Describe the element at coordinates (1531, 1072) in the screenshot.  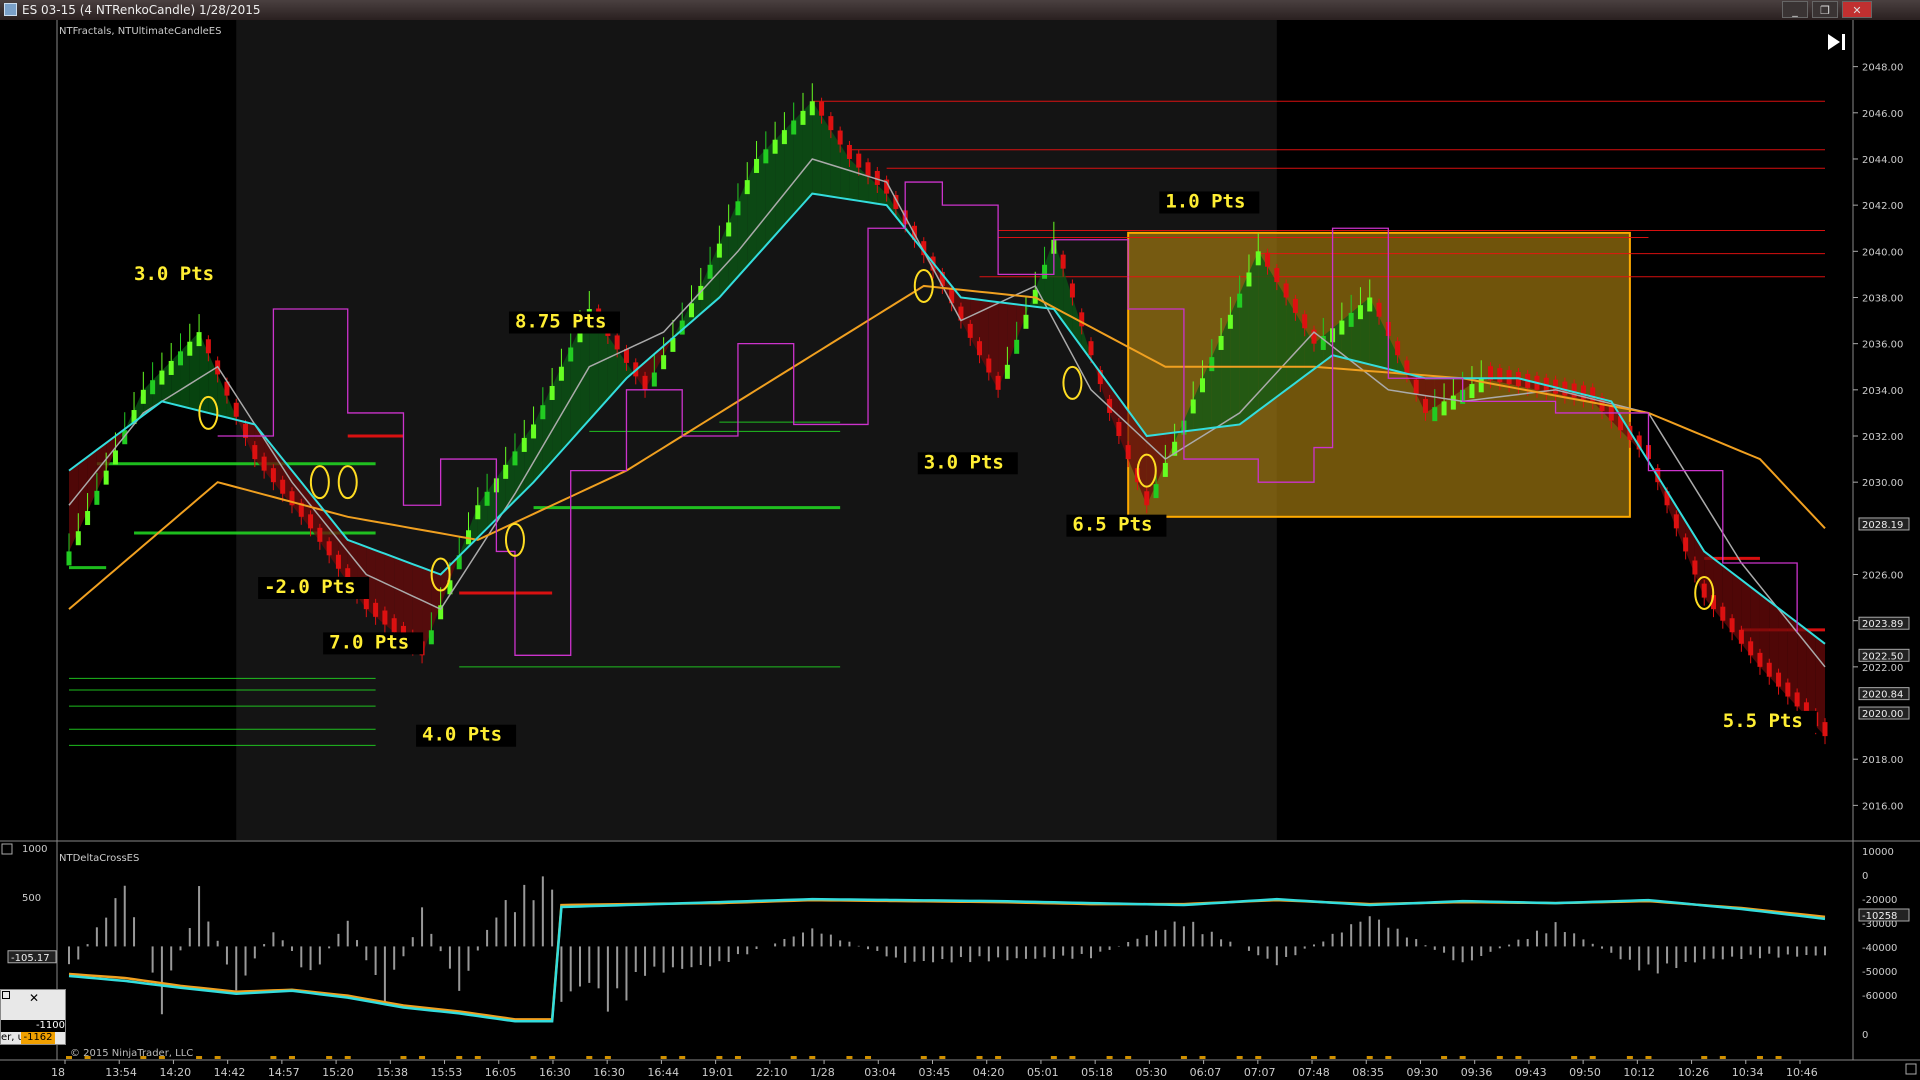
I see `x-tick-label: 09:43` at that location.